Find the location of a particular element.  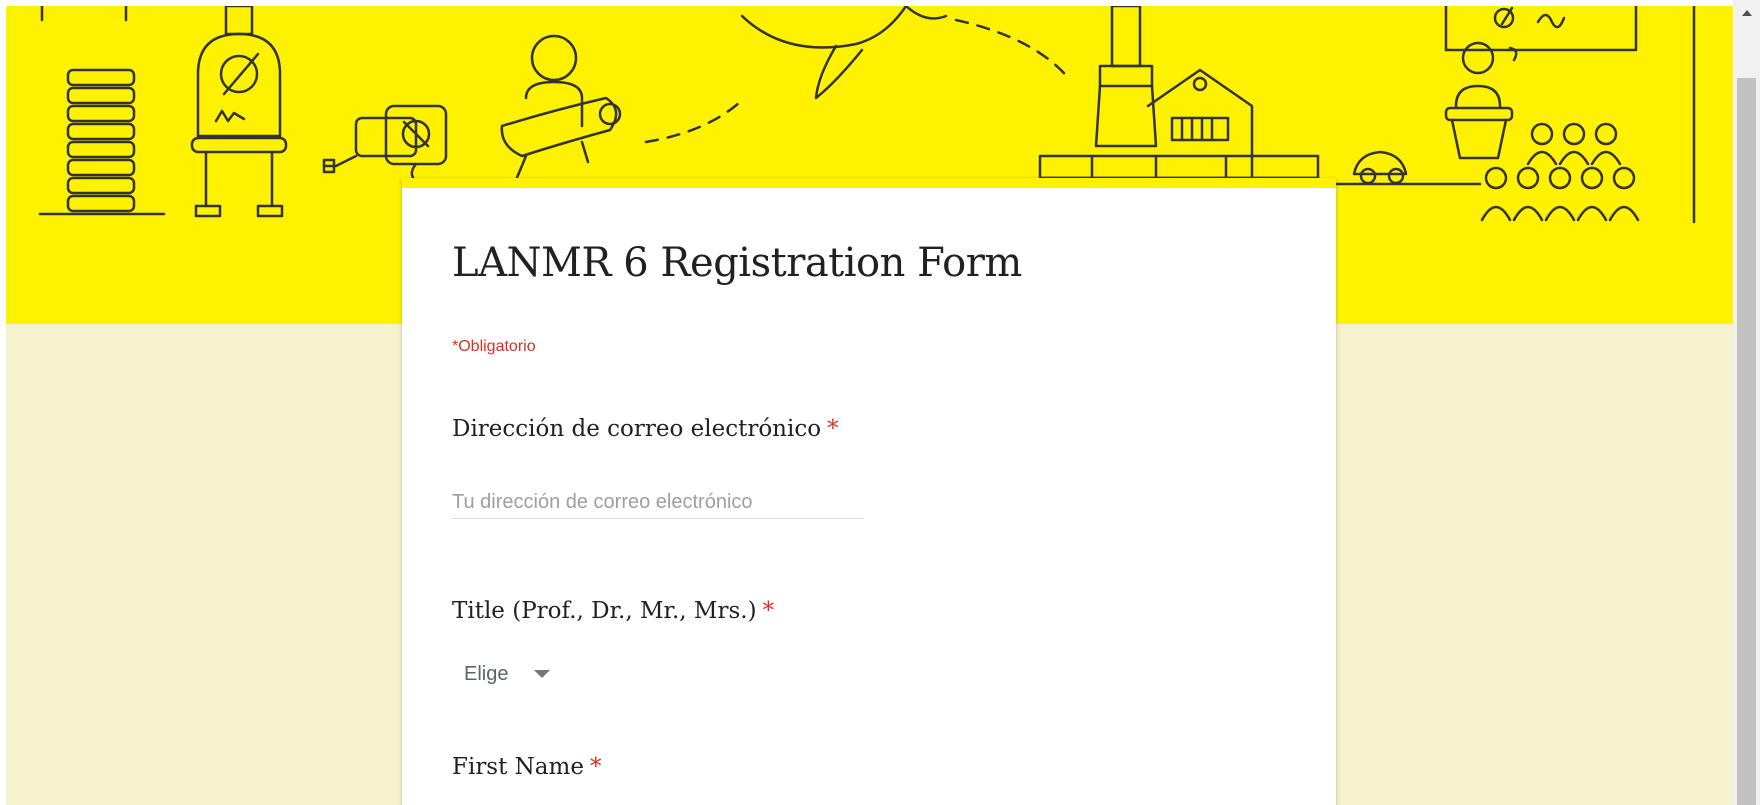

factory-icon is located at coordinates (1179, 93).